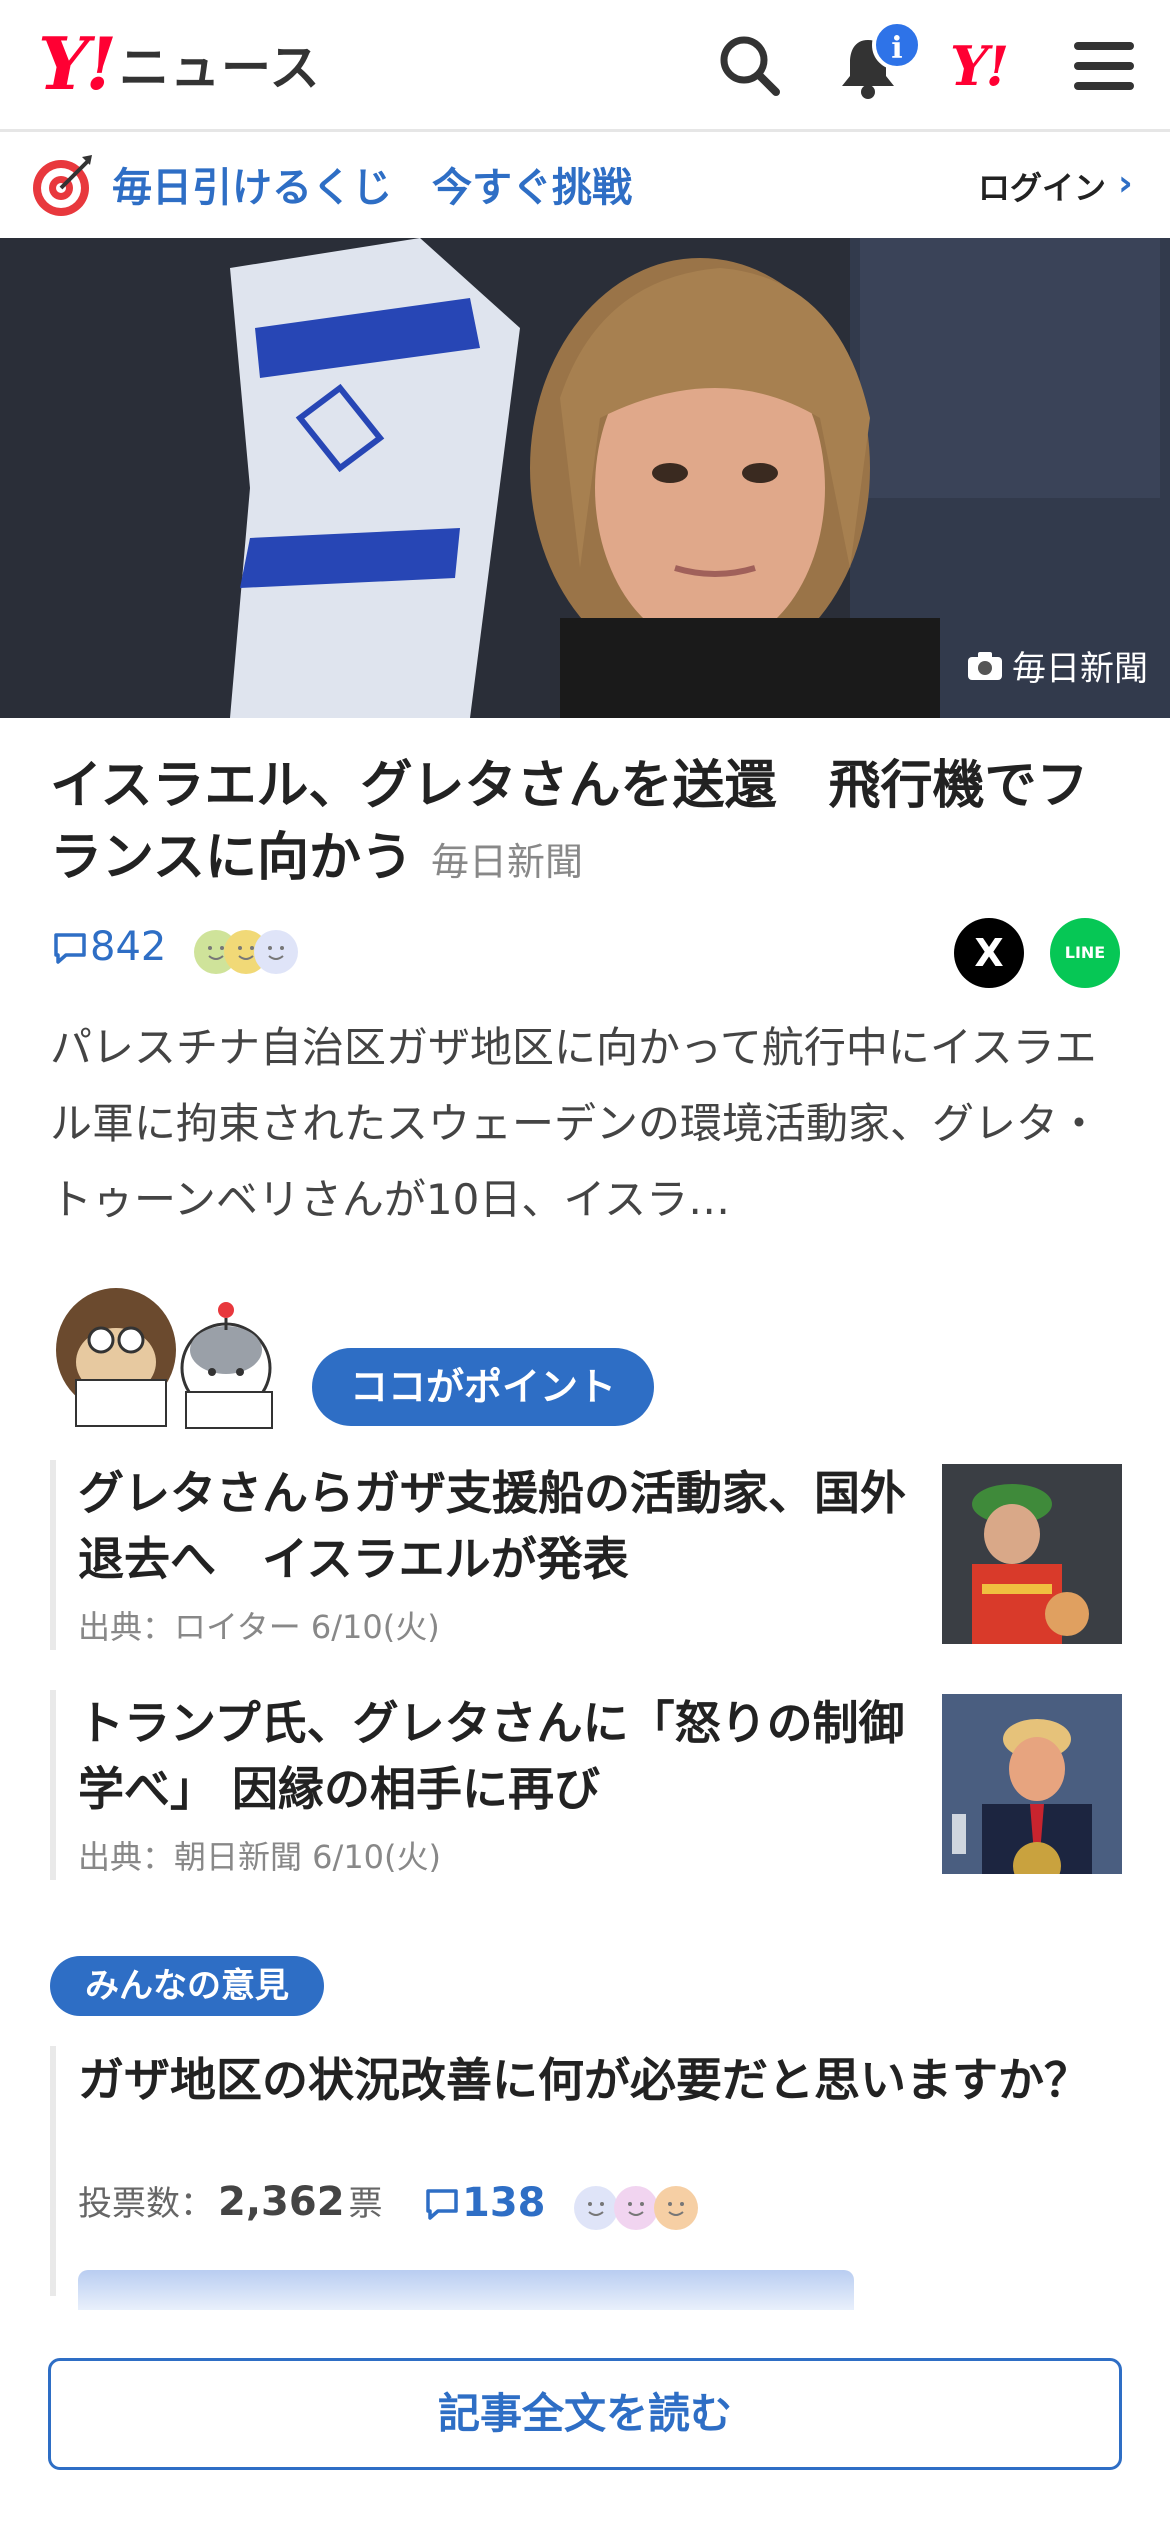  I want to click on lottery-banner: 毎日引けるくじ 今すぐ挑戦 ログイン ›, so click(585, 186).